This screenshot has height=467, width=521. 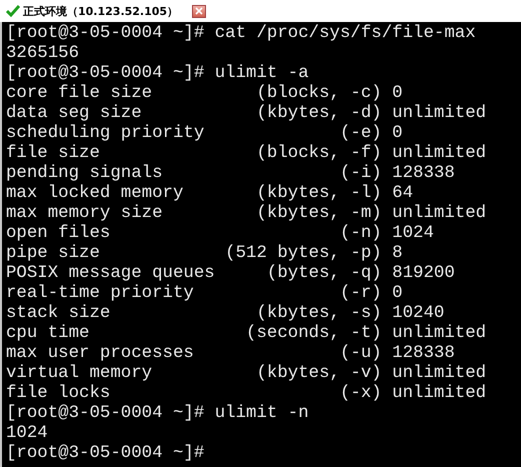 I want to click on terminal-line: [root@3-05-0004 ~]# ulimit -a, so click(x=157, y=74).